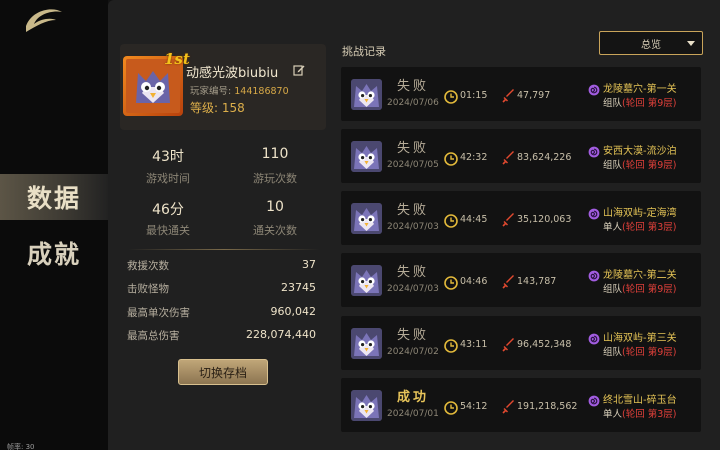 The height and width of the screenshot is (450, 720). I want to click on record-time: 04:46, so click(474, 281).